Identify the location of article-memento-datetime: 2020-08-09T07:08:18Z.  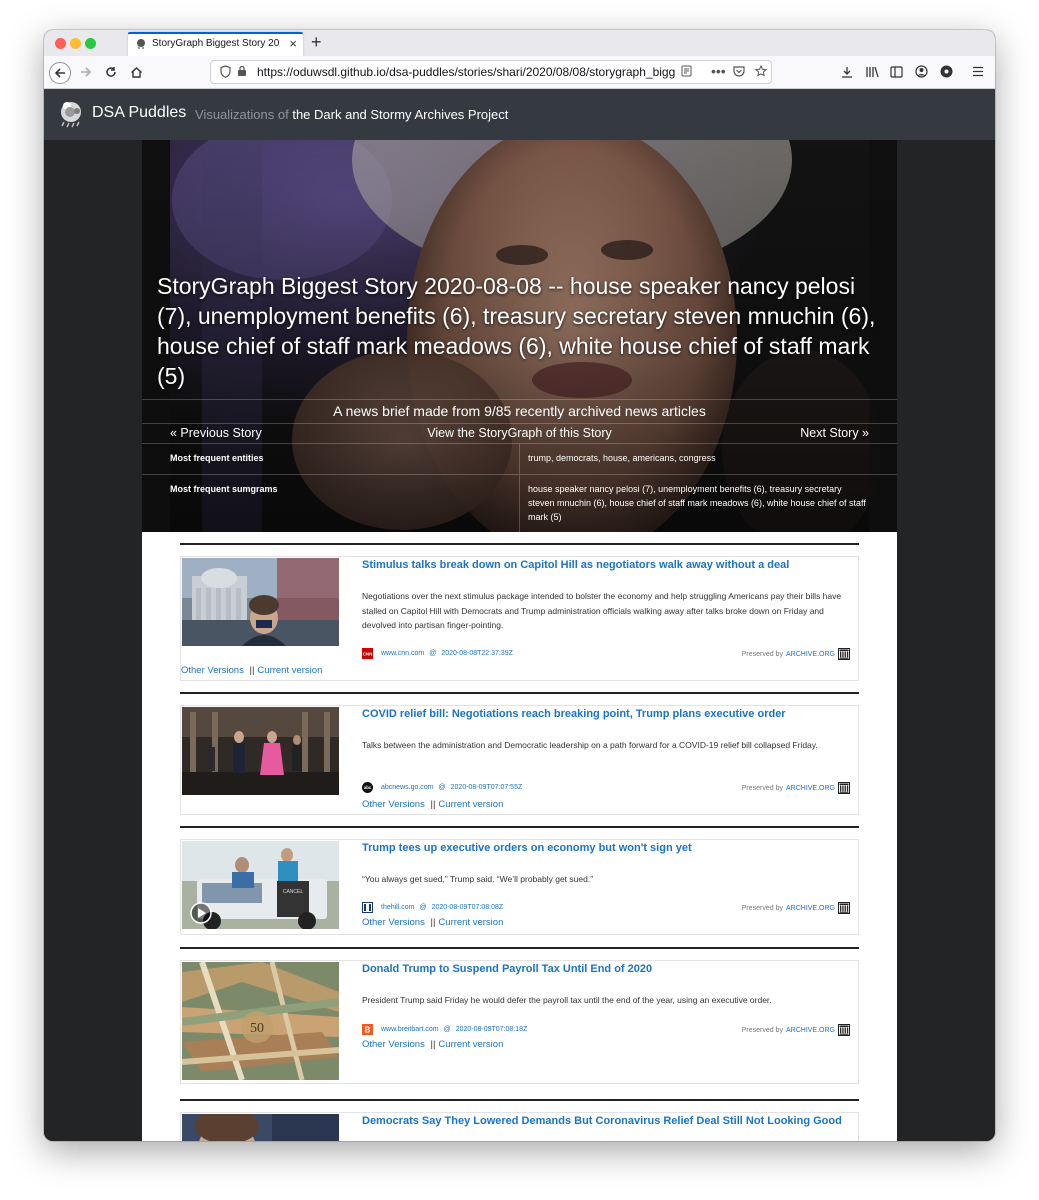
(492, 1029).